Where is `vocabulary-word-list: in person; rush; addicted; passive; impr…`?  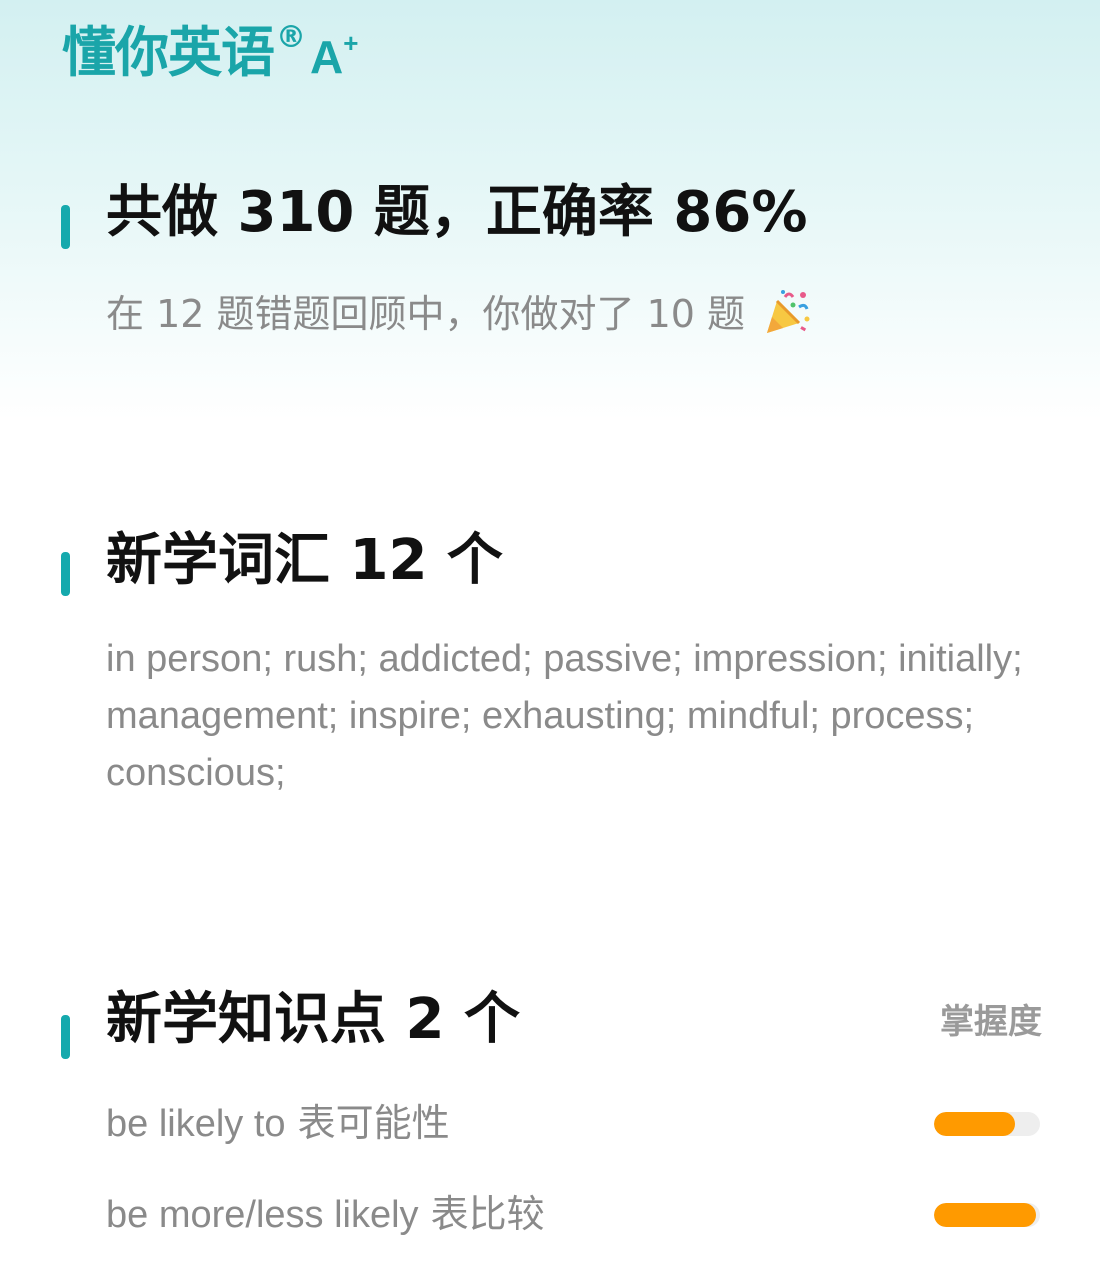
vocabulary-word-list: in person; rush; addicted; passive; impr… is located at coordinates (564, 716).